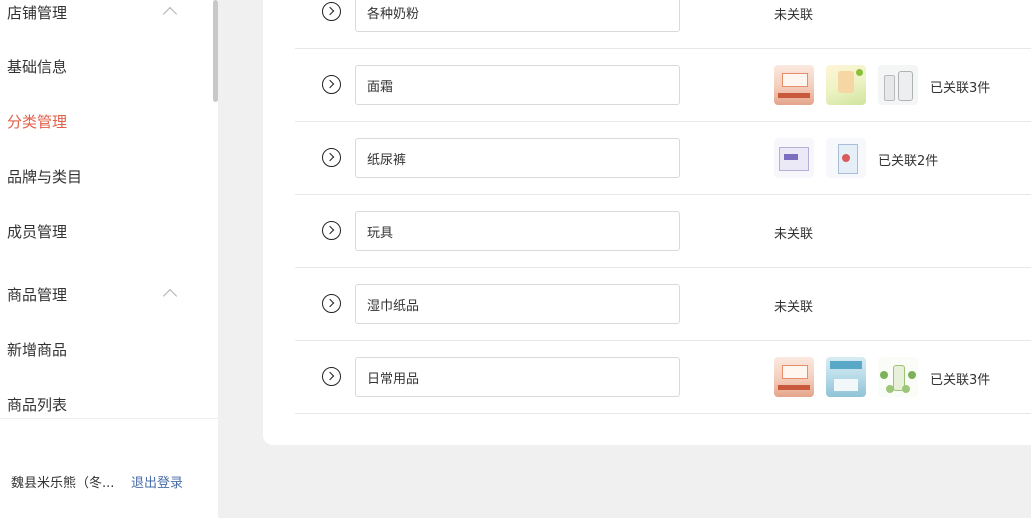 The width and height of the screenshot is (1031, 518). I want to click on sidebar-divider, so click(109, 418).